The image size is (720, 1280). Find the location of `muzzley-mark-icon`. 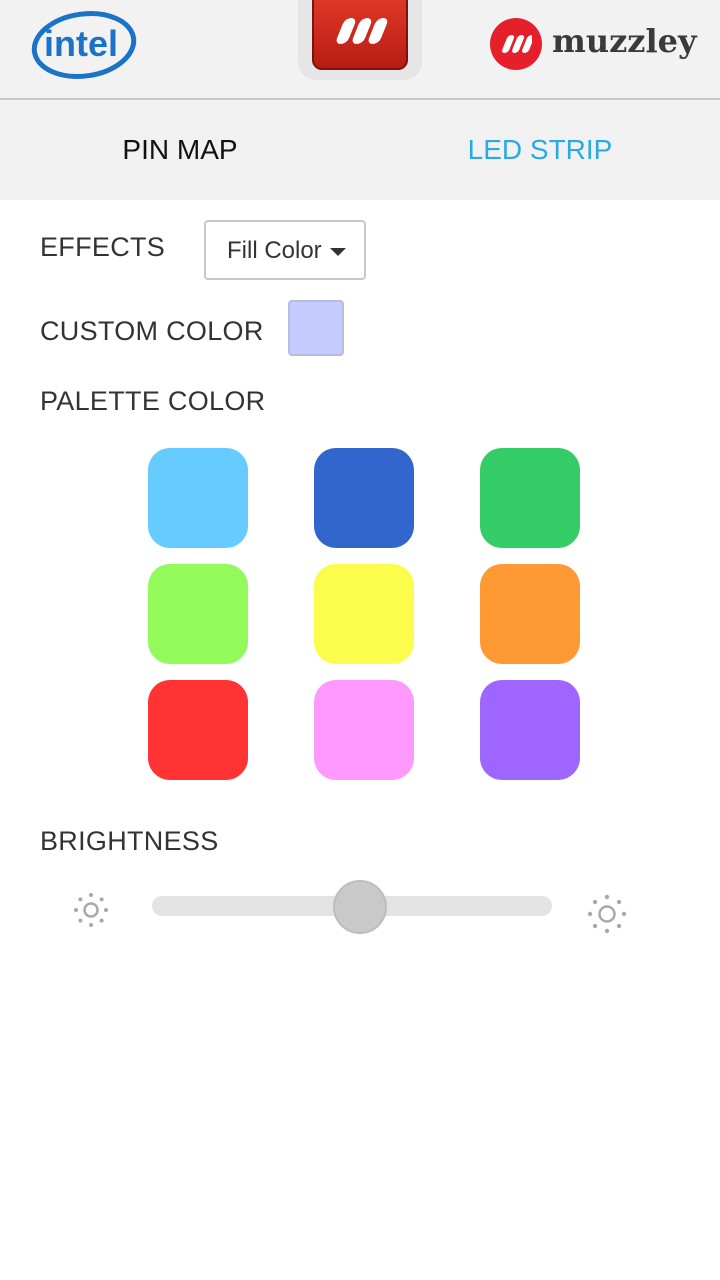

muzzley-mark-icon is located at coordinates (516, 44).